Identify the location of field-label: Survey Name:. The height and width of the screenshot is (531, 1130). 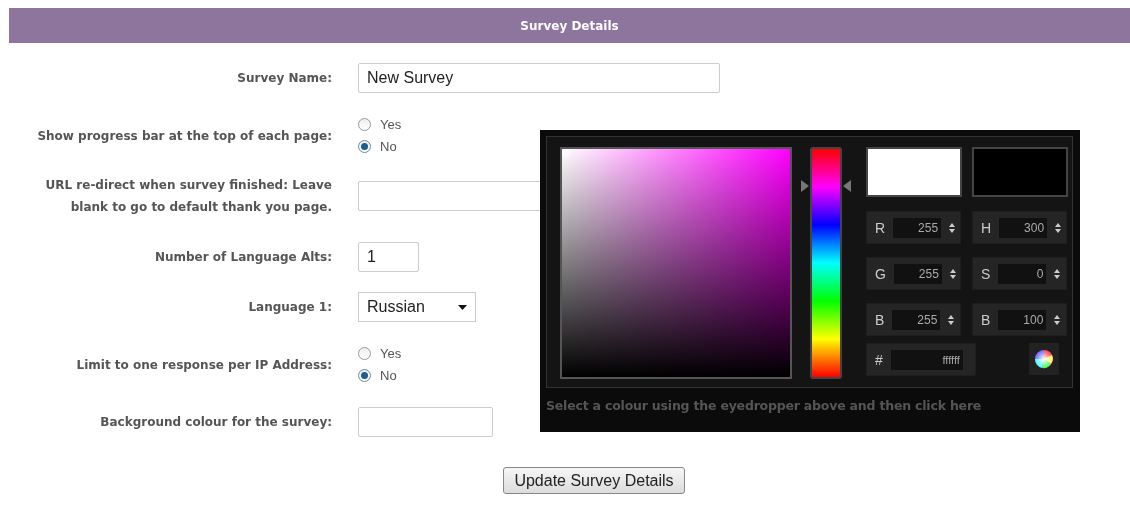
(284, 78).